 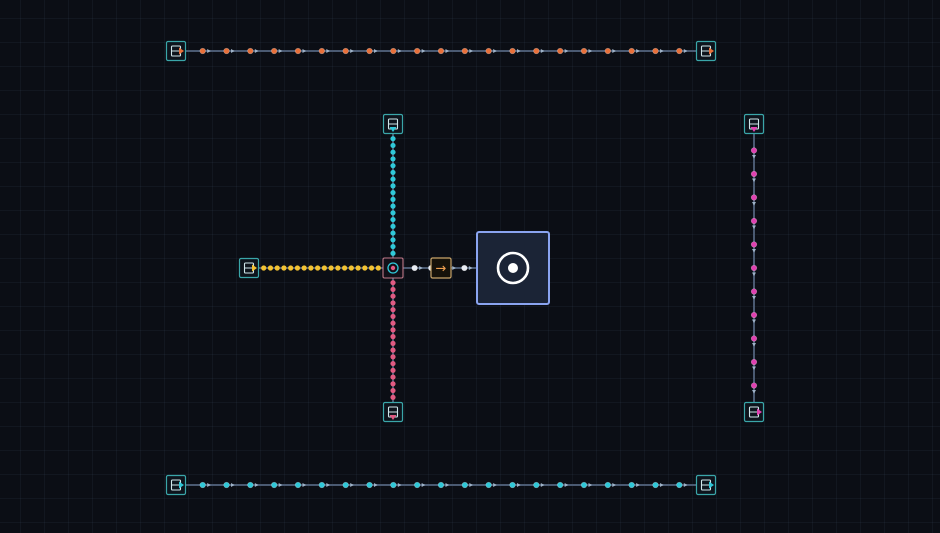 I want to click on node-sink-top-right, so click(x=706, y=51).